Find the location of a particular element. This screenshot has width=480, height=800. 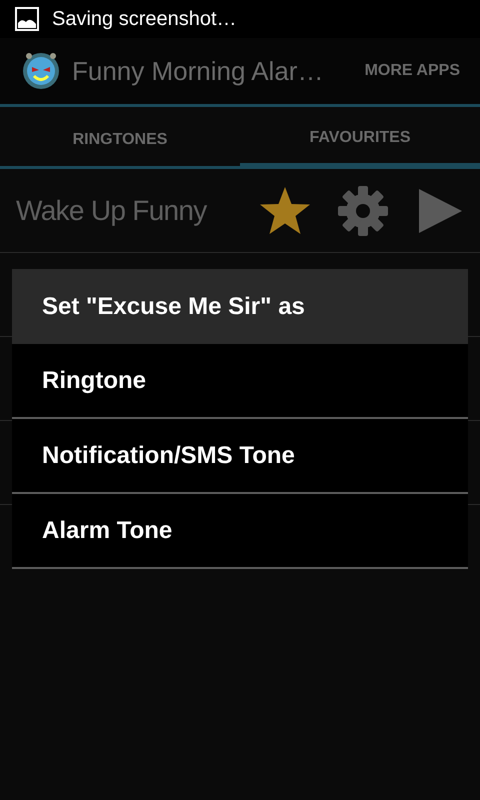

menu-option: Ringtone is located at coordinates (240, 381).